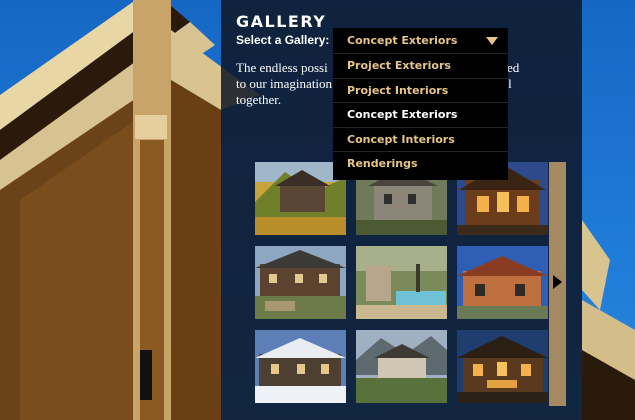 This screenshot has width=635, height=420. Describe the element at coordinates (420, 91) in the screenshot. I see `dropdown-option-project-interiors: Project Interiors` at that location.